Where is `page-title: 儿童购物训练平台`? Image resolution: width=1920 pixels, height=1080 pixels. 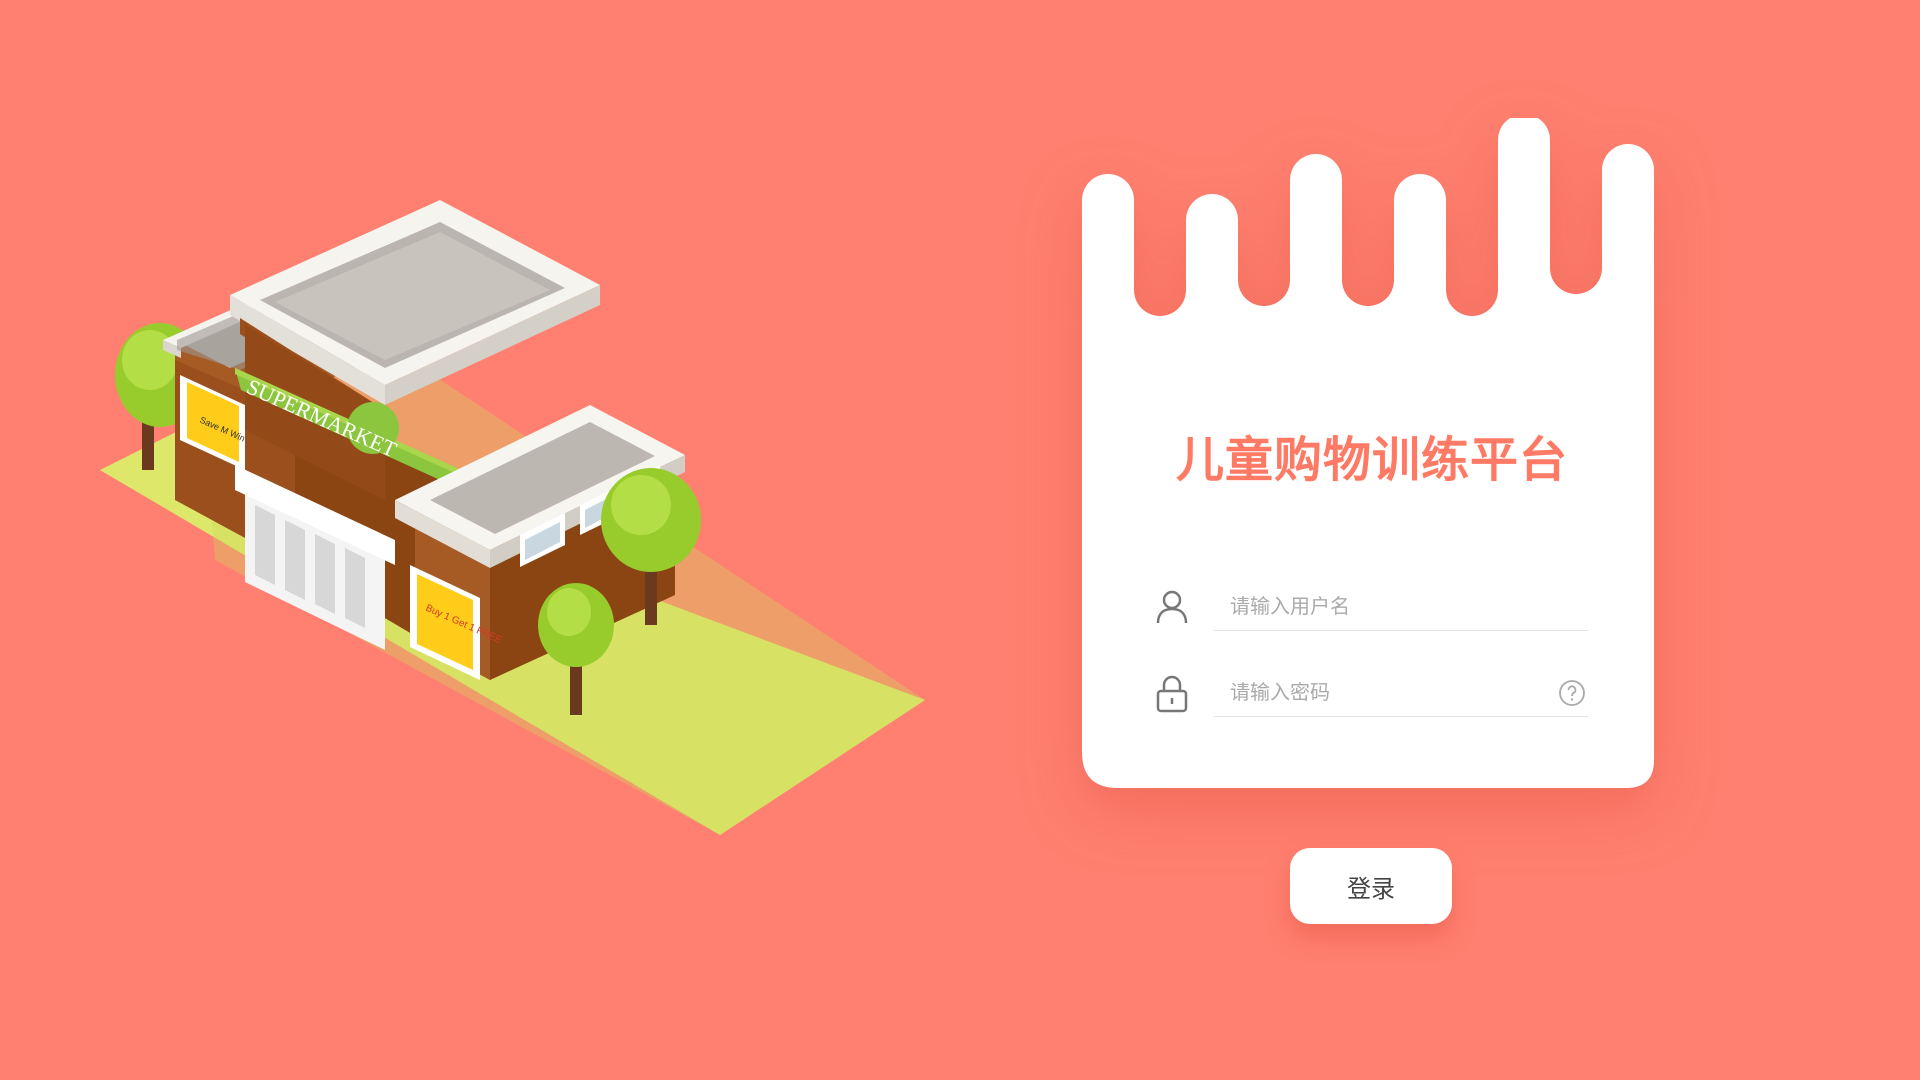
page-title: 儿童购物训练平台 is located at coordinates (1371, 460).